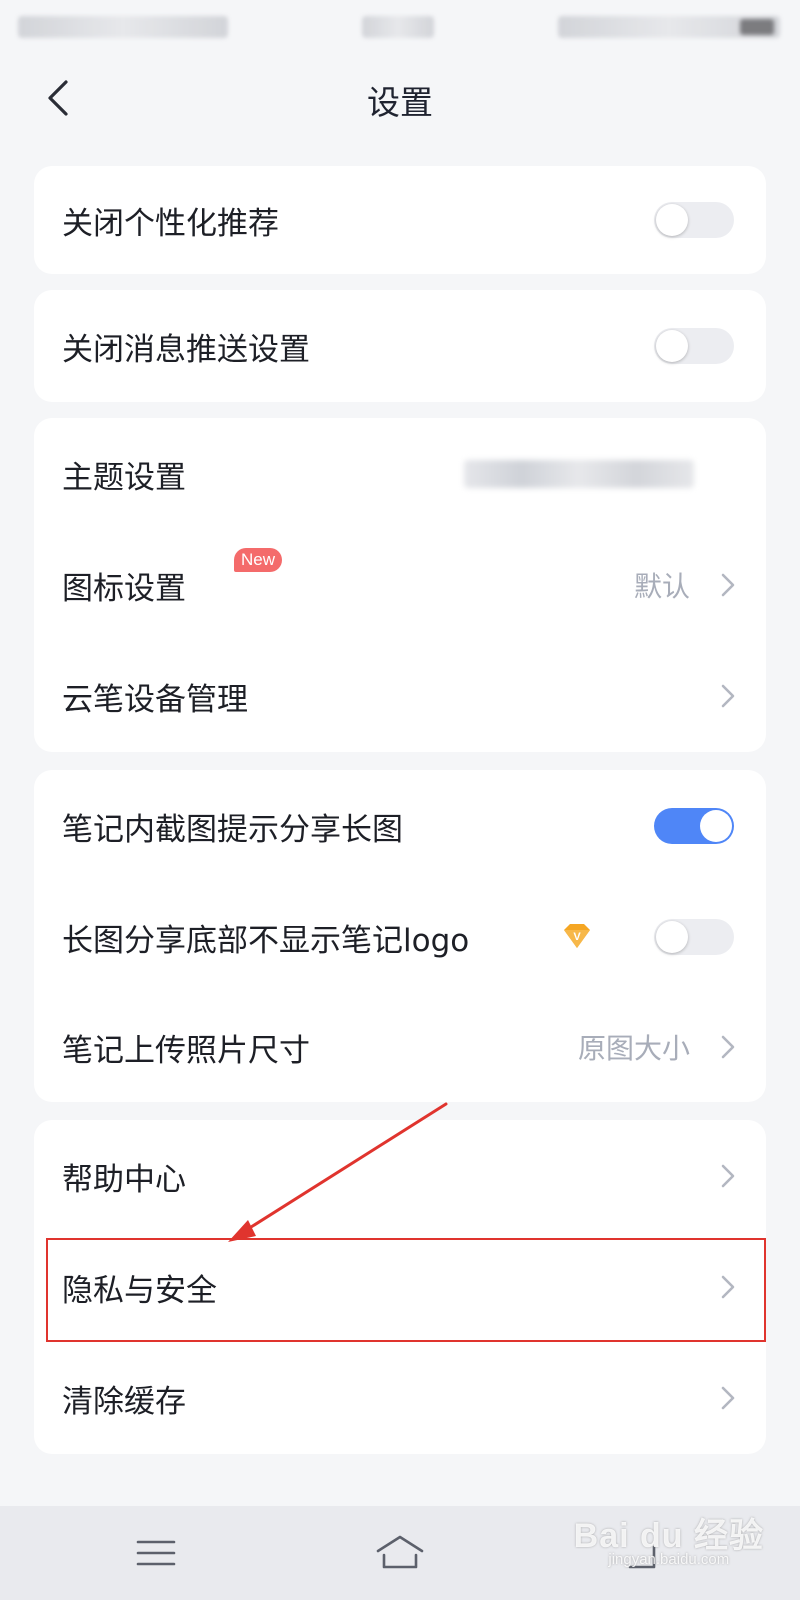 Image resolution: width=800 pixels, height=1600 pixels. Describe the element at coordinates (400, 474) in the screenshot. I see `row-theme-settings: 主题设置` at that location.